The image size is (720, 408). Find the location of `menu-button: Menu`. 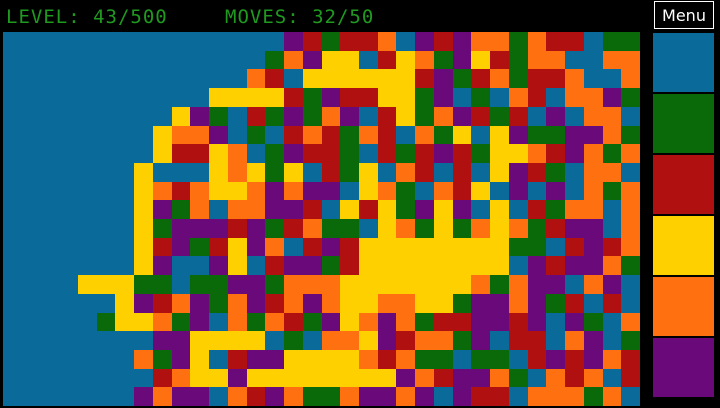

menu-button: Menu is located at coordinates (684, 15).